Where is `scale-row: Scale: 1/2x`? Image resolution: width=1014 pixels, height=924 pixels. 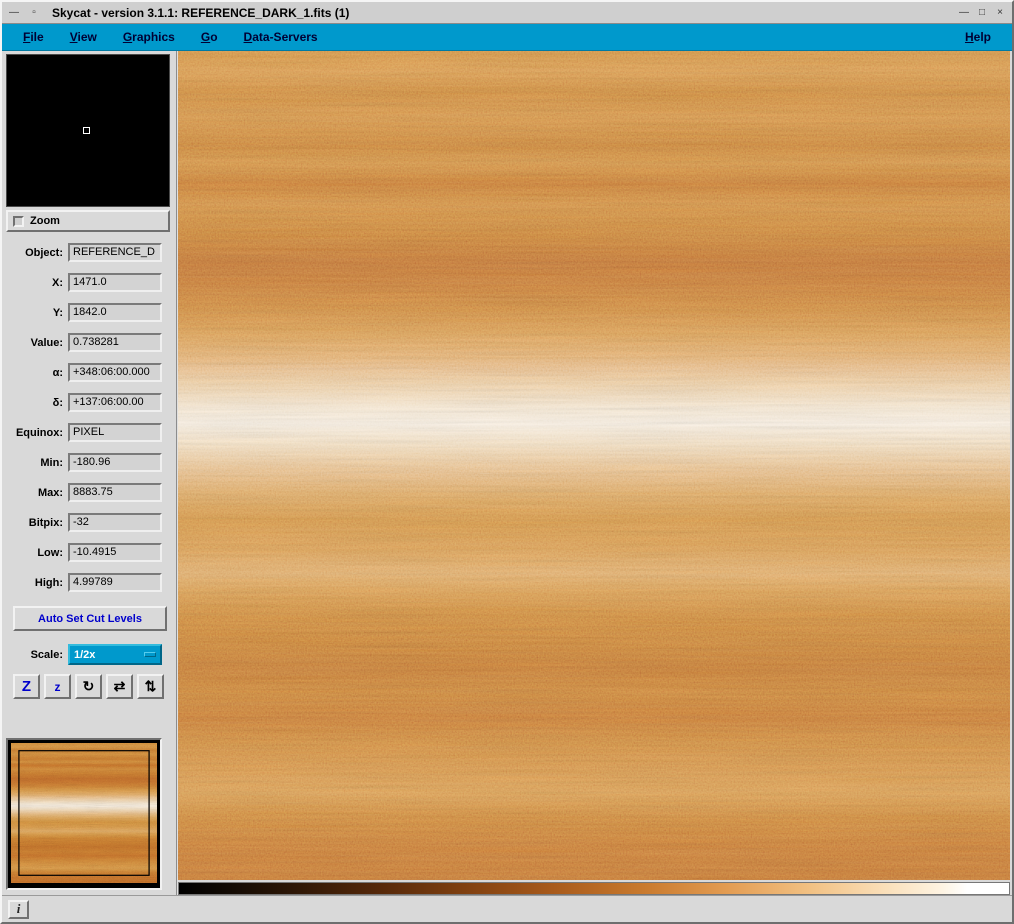
scale-row: Scale: 1/2x is located at coordinates (89, 654).